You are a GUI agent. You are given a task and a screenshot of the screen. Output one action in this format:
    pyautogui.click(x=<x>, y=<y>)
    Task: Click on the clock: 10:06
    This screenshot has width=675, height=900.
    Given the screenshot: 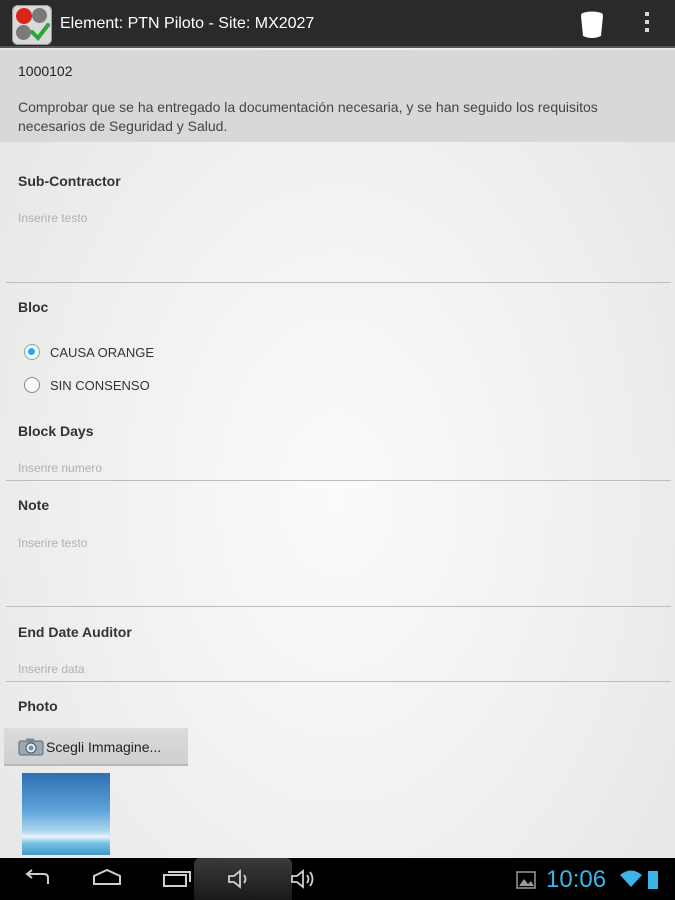 What is the action you would take?
    pyautogui.click(x=576, y=879)
    